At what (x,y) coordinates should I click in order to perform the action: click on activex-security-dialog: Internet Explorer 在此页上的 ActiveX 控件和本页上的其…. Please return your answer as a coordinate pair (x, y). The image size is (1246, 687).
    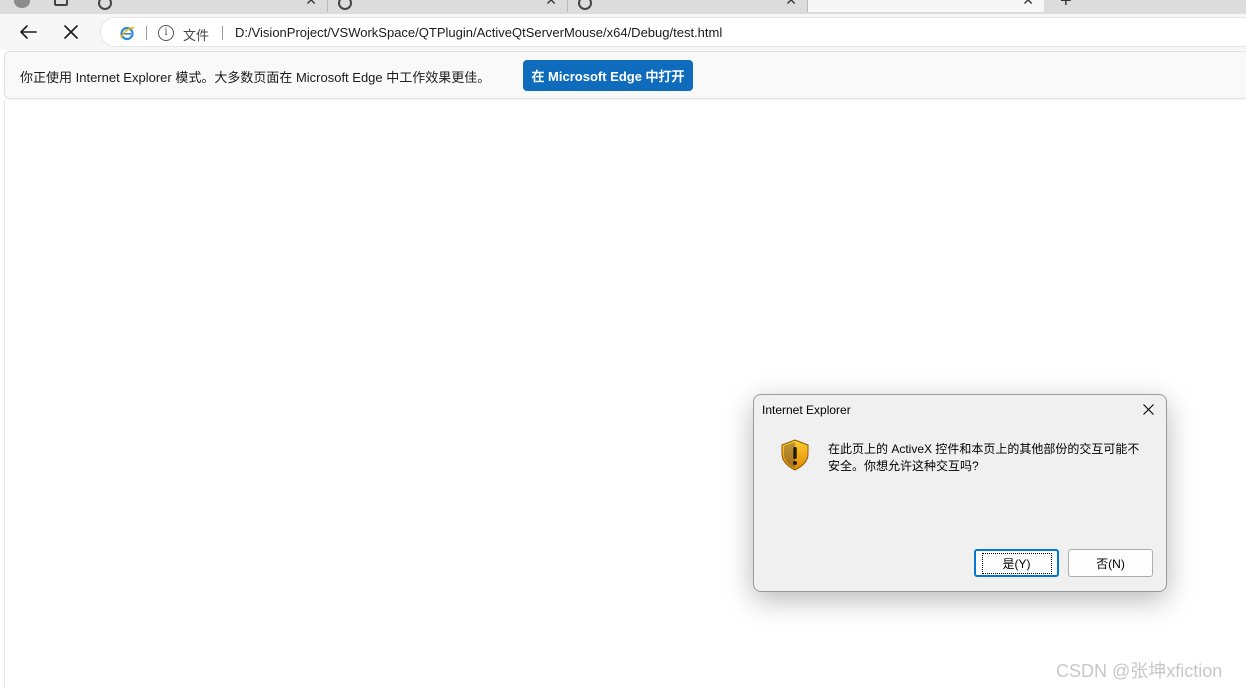
    Looking at the image, I should click on (960, 493).